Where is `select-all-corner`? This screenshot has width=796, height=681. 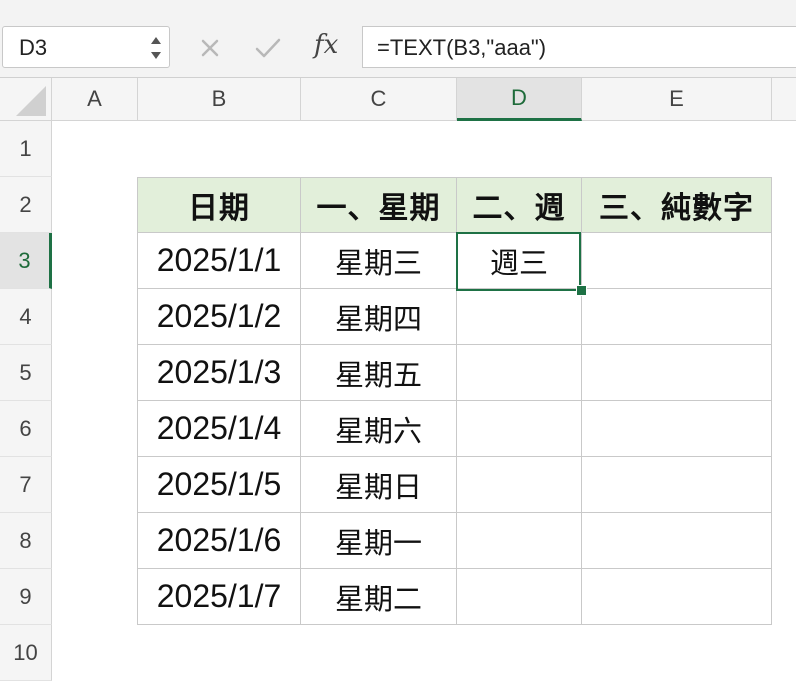
select-all-corner is located at coordinates (26, 99).